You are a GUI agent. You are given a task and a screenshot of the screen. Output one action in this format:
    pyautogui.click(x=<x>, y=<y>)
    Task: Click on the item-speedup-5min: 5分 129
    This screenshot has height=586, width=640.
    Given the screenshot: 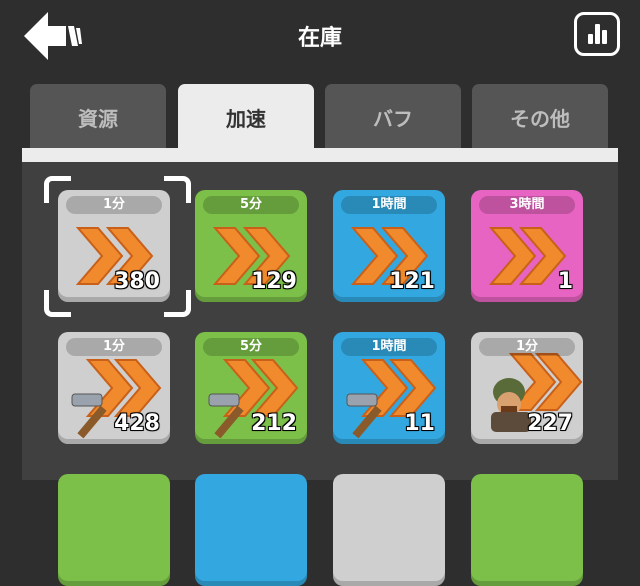 What is the action you would take?
    pyautogui.click(x=251, y=246)
    